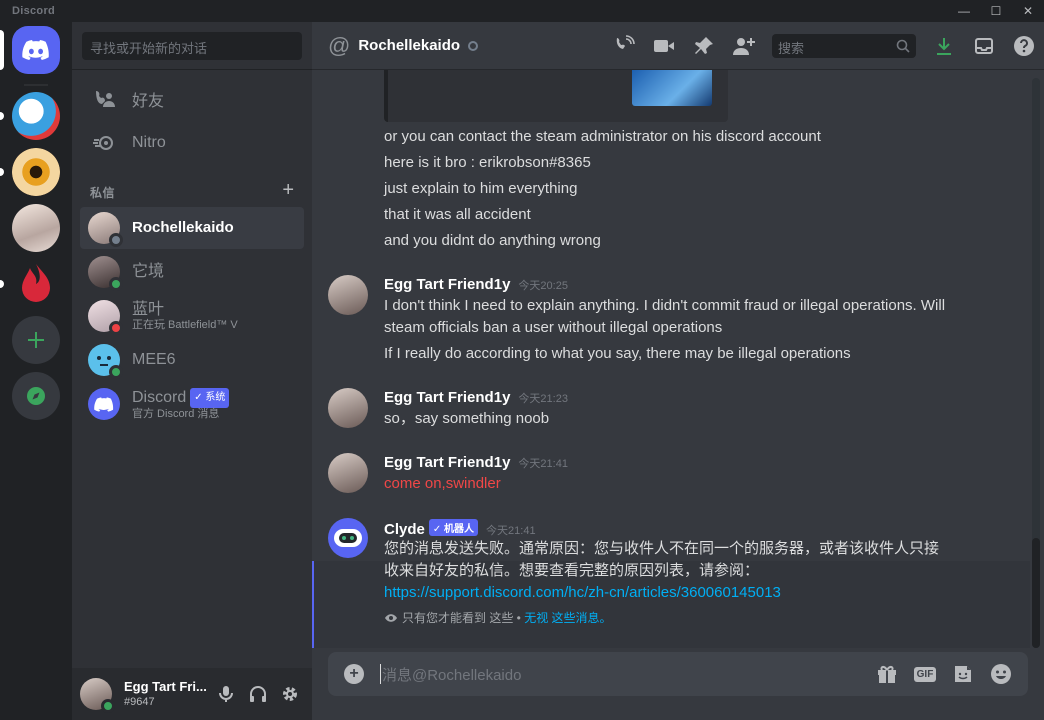 Image resolution: width=1044 pixels, height=720 pixels. I want to click on add-user-icon, so click(744, 46).